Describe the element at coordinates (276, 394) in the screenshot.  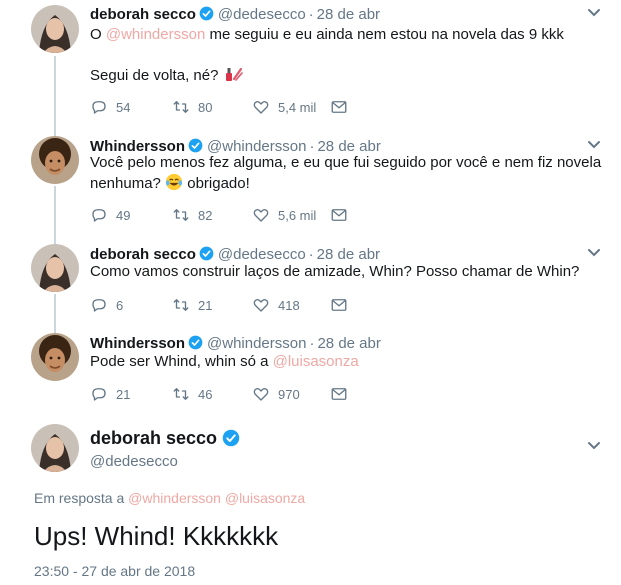
I see `like-button: 970` at that location.